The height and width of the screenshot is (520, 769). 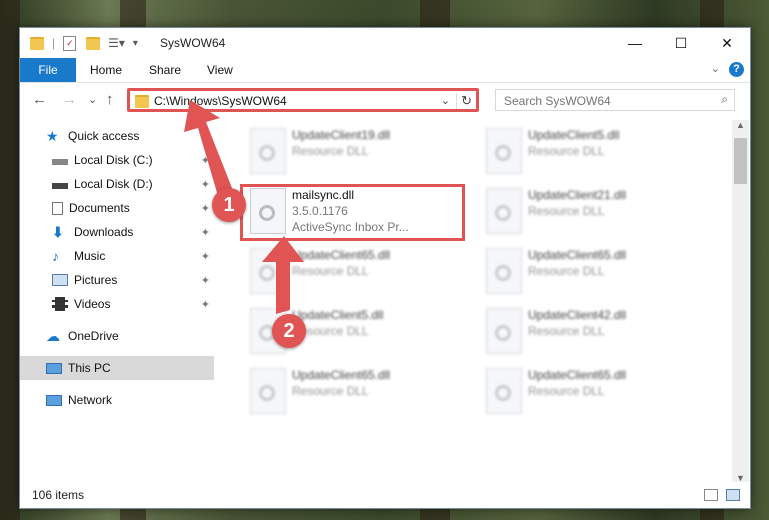 I want to click on annotation-arrows, so click(x=244, y=207).